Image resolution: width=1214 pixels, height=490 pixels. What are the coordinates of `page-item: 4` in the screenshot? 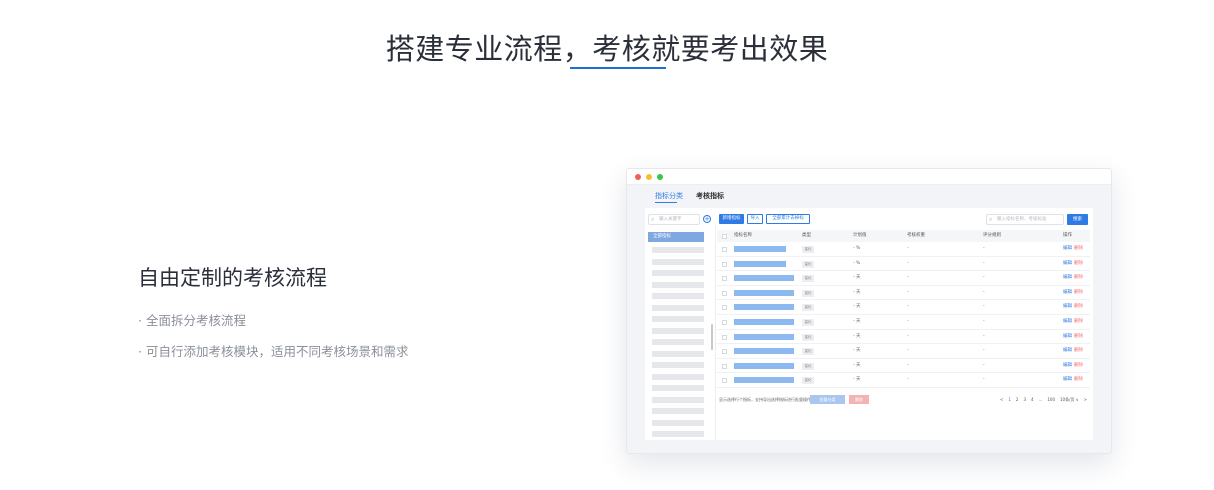 It's located at (1032, 399).